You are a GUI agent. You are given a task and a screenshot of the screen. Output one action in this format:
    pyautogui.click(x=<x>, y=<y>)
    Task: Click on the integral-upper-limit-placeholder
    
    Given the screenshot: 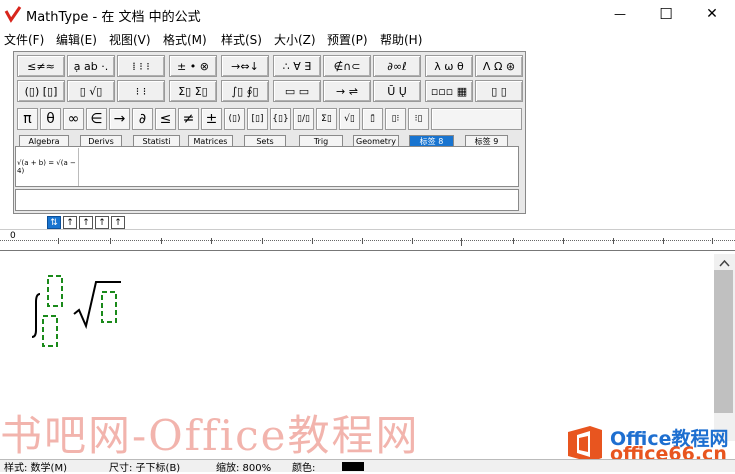 What is the action you would take?
    pyautogui.click(x=55, y=291)
    